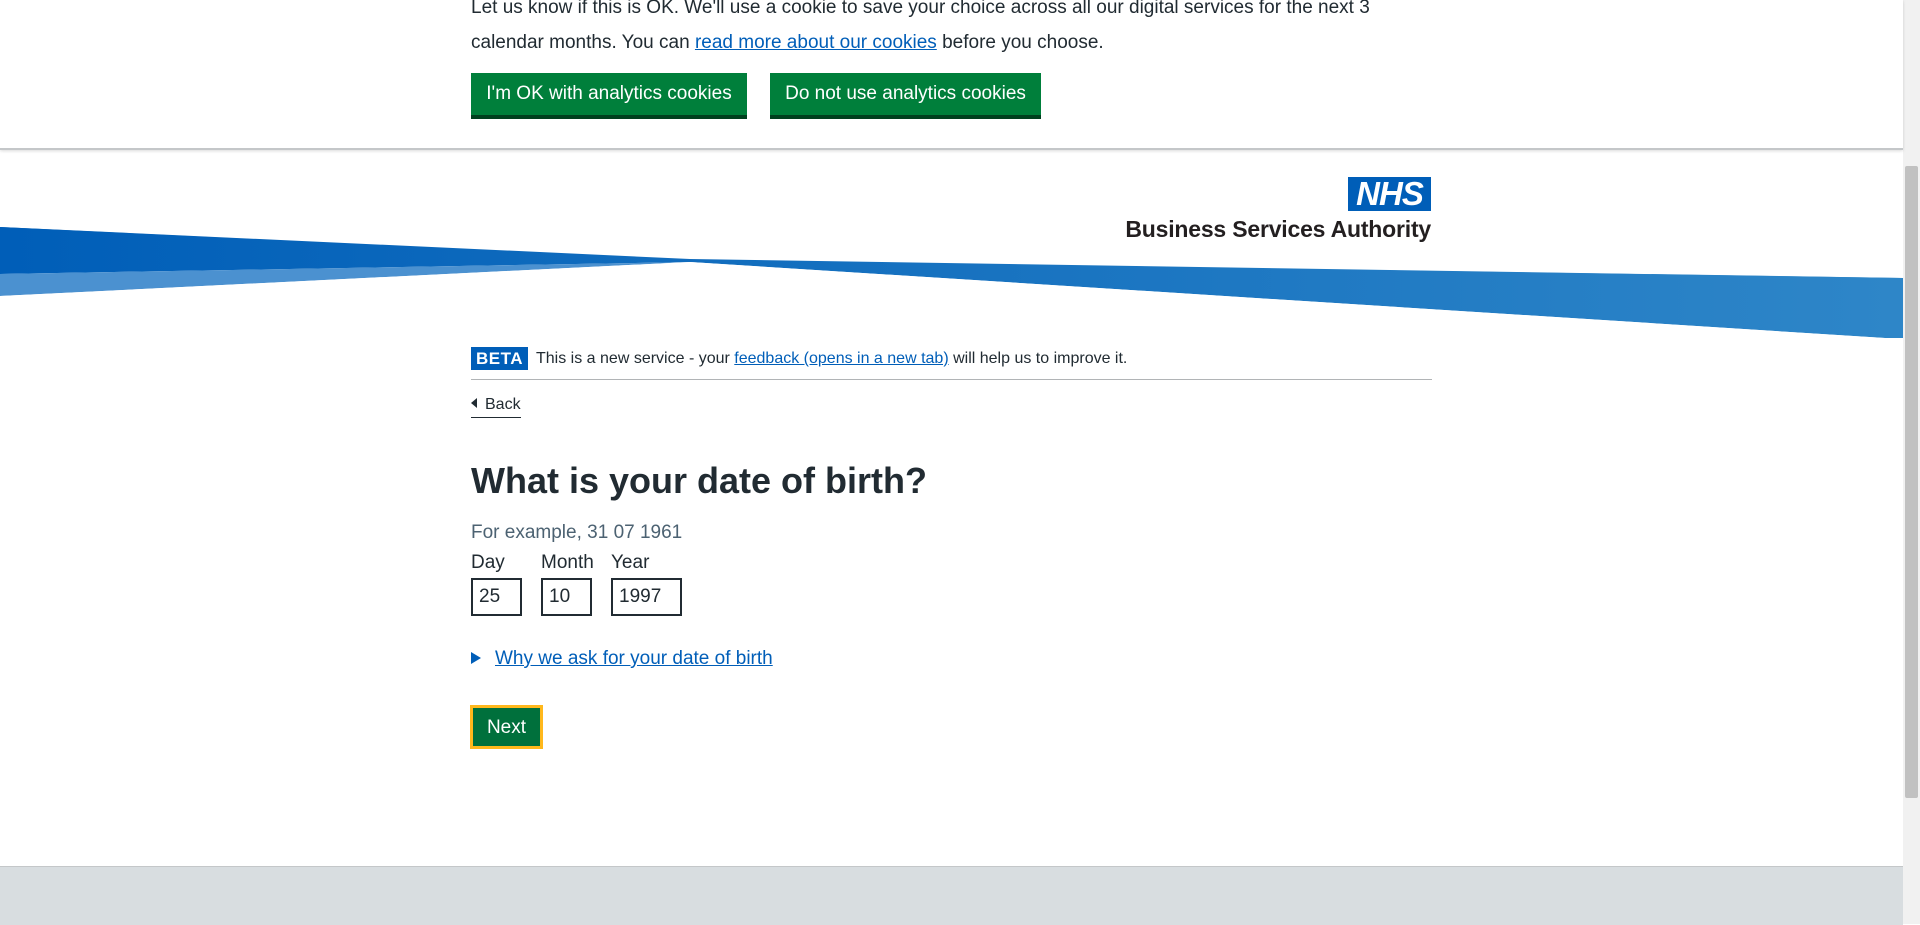 This screenshot has height=925, width=1920. Describe the element at coordinates (630, 562) in the screenshot. I see `year-label: Year` at that location.